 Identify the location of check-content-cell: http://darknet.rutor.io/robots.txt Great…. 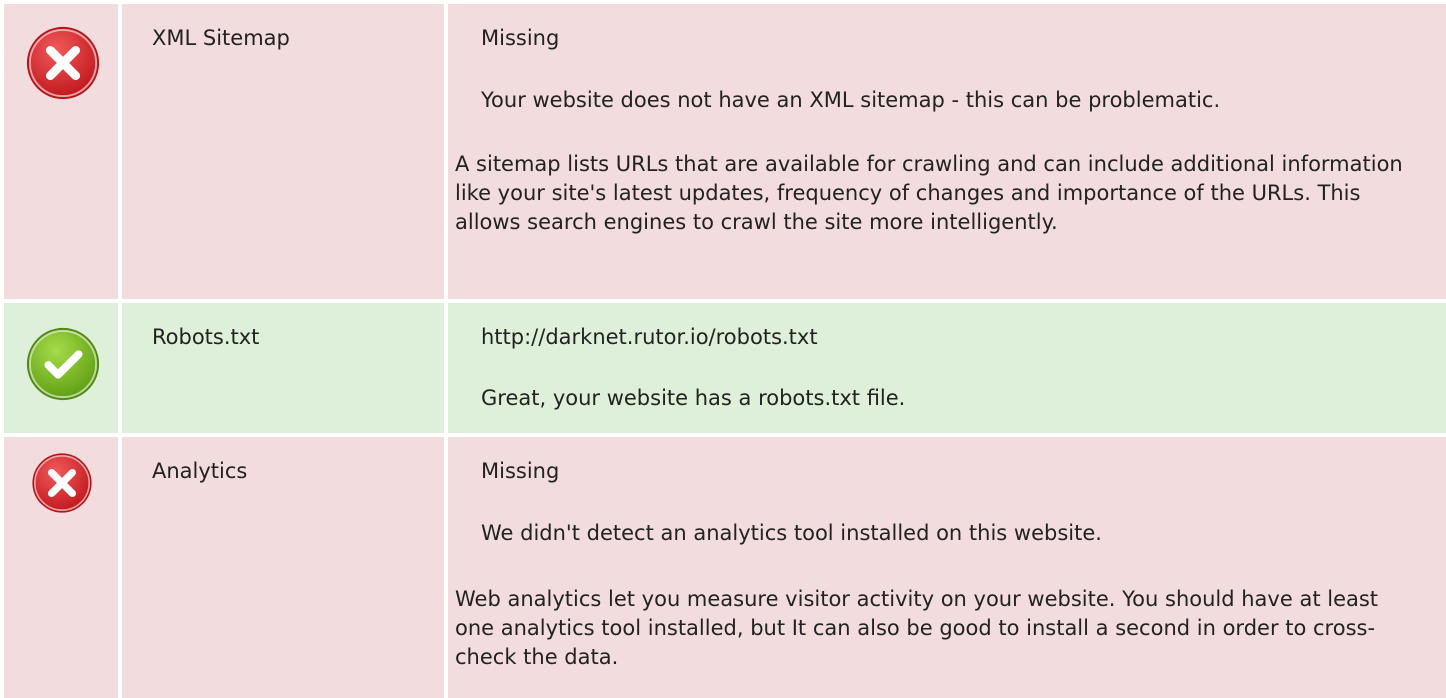
(947, 368).